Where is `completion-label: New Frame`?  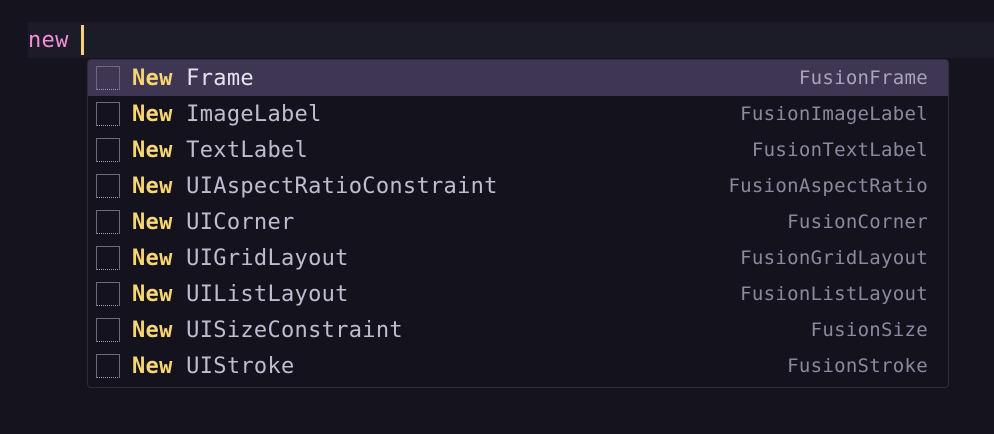 completion-label: New Frame is located at coordinates (193, 78).